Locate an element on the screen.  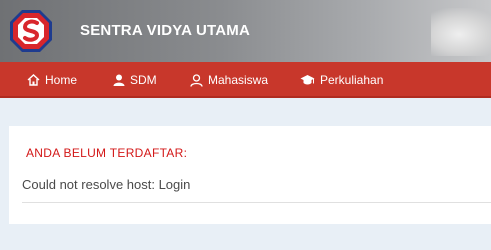
home-icon is located at coordinates (33, 80).